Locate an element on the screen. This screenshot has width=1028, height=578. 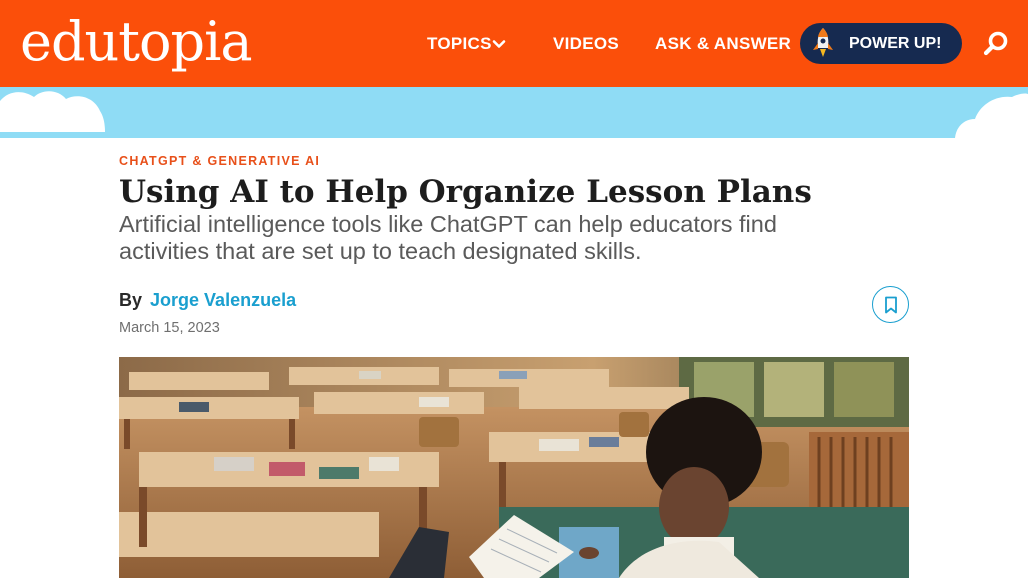
nav-videos: VIDEOS is located at coordinates (586, 44).